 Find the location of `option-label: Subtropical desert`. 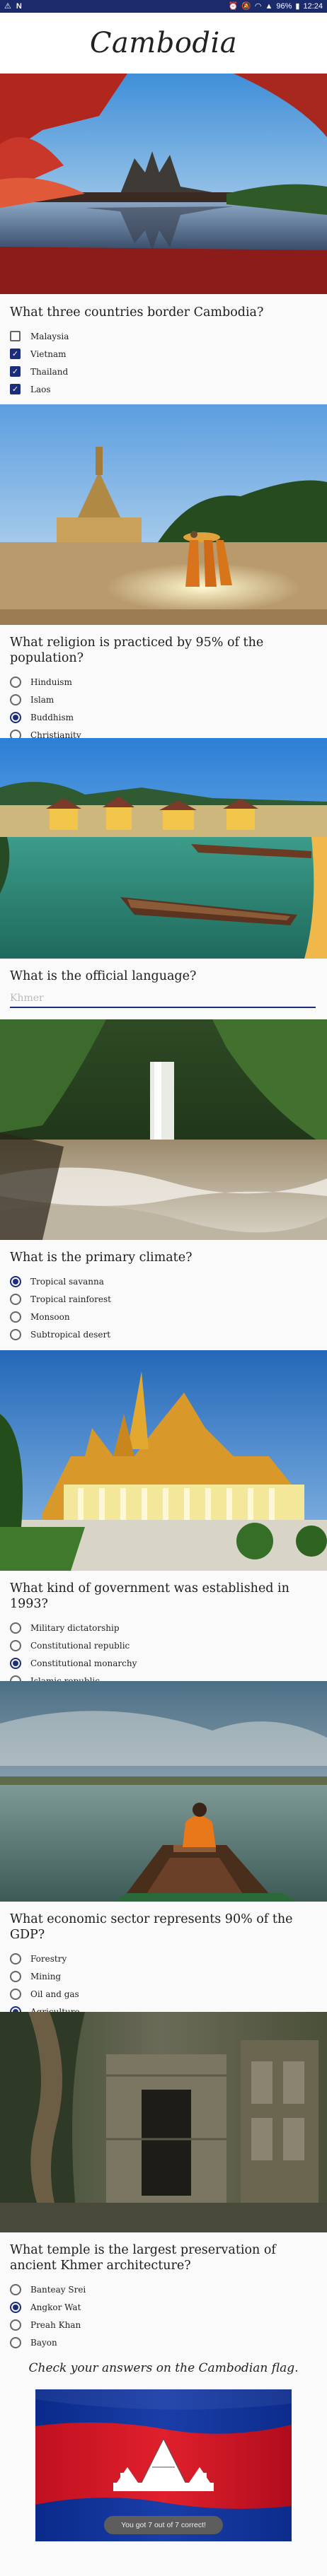

option-label: Subtropical desert is located at coordinates (70, 1335).